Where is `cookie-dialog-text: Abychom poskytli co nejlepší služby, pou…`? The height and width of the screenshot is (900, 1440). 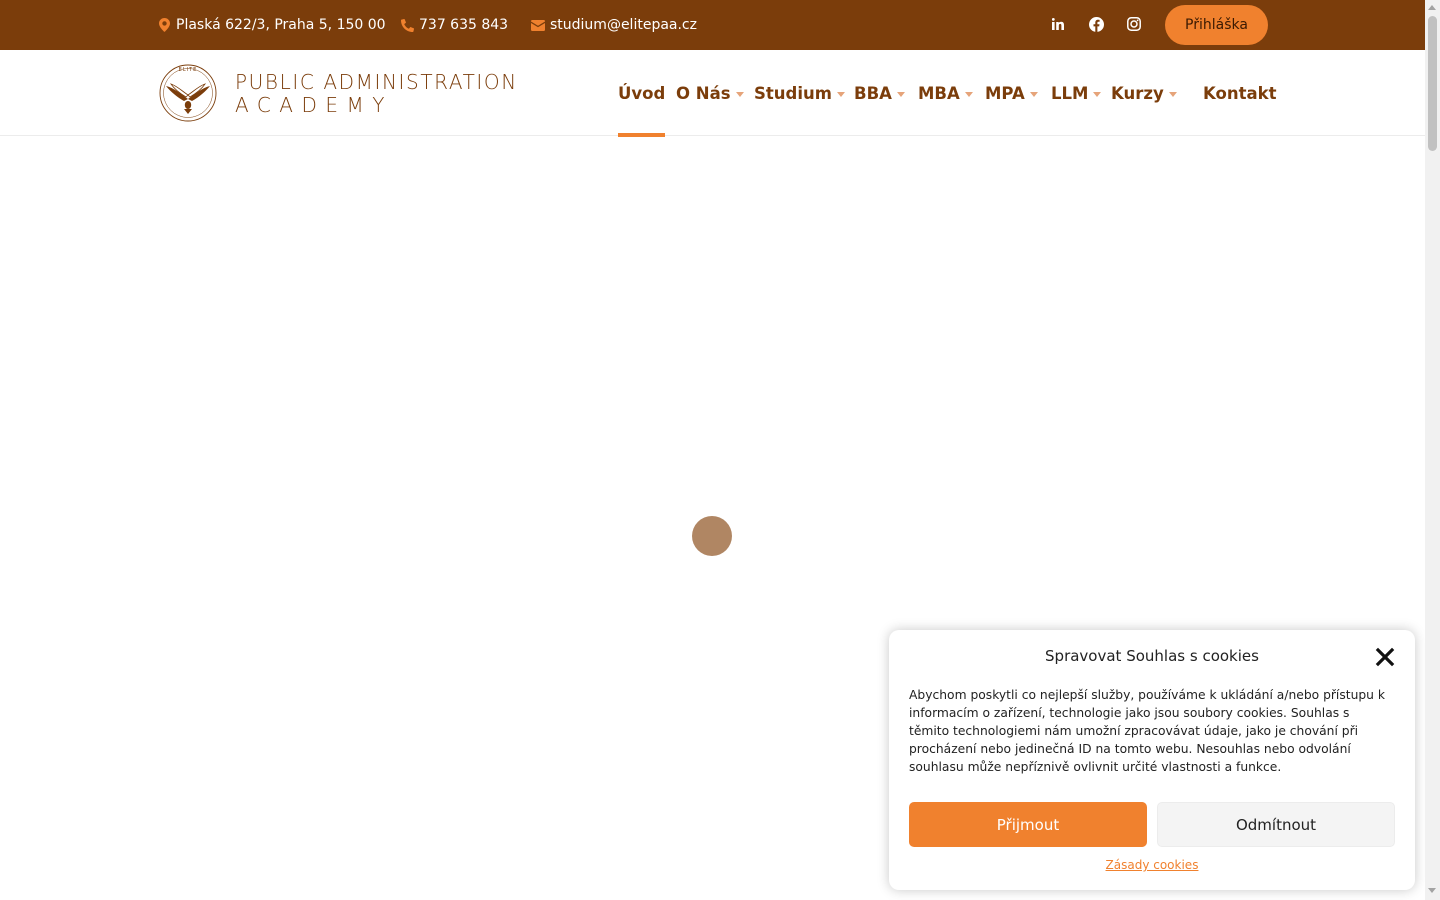 cookie-dialog-text: Abychom poskytli co nejlepší služby, pou… is located at coordinates (1147, 731).